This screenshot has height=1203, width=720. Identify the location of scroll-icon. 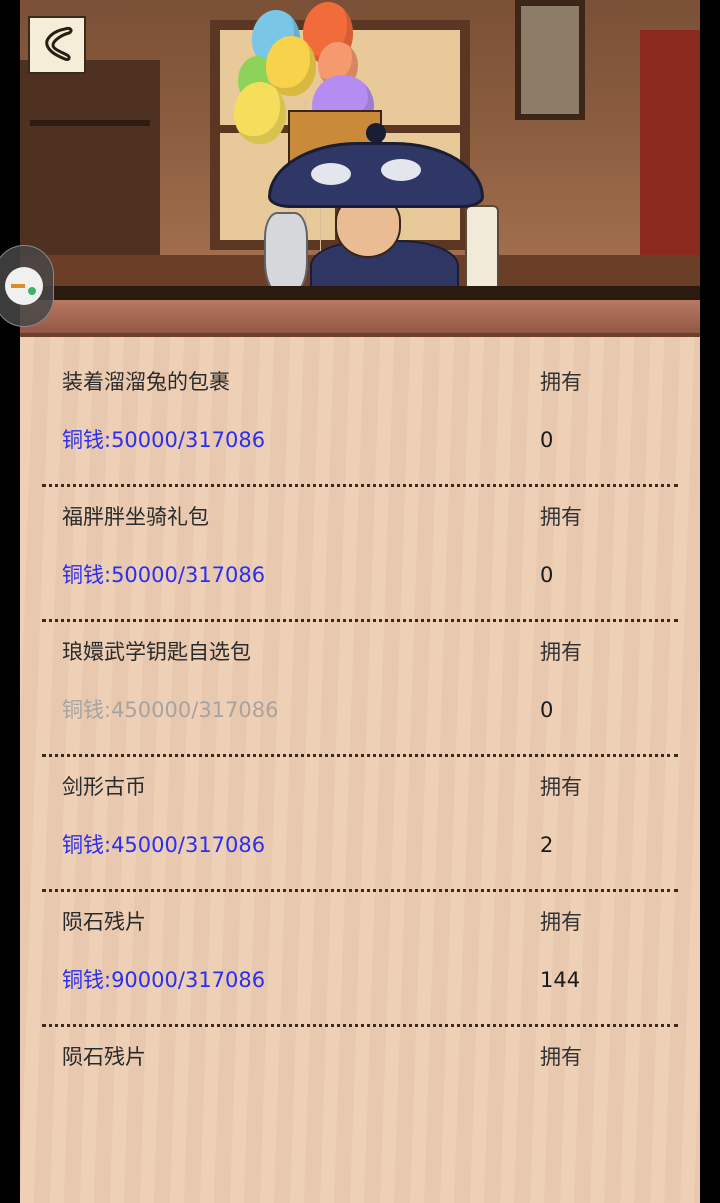
(482, 249).